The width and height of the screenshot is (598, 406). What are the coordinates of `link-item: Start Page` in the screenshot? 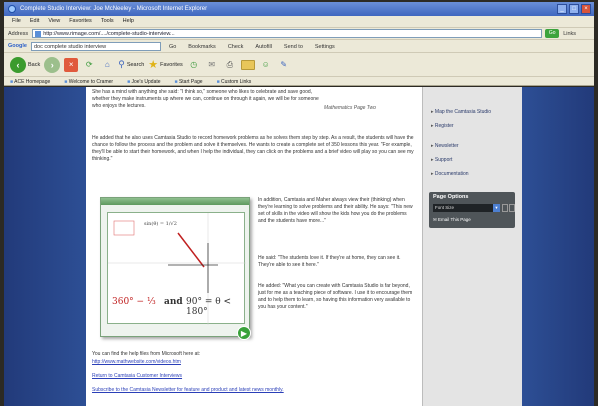 It's located at (189, 81).